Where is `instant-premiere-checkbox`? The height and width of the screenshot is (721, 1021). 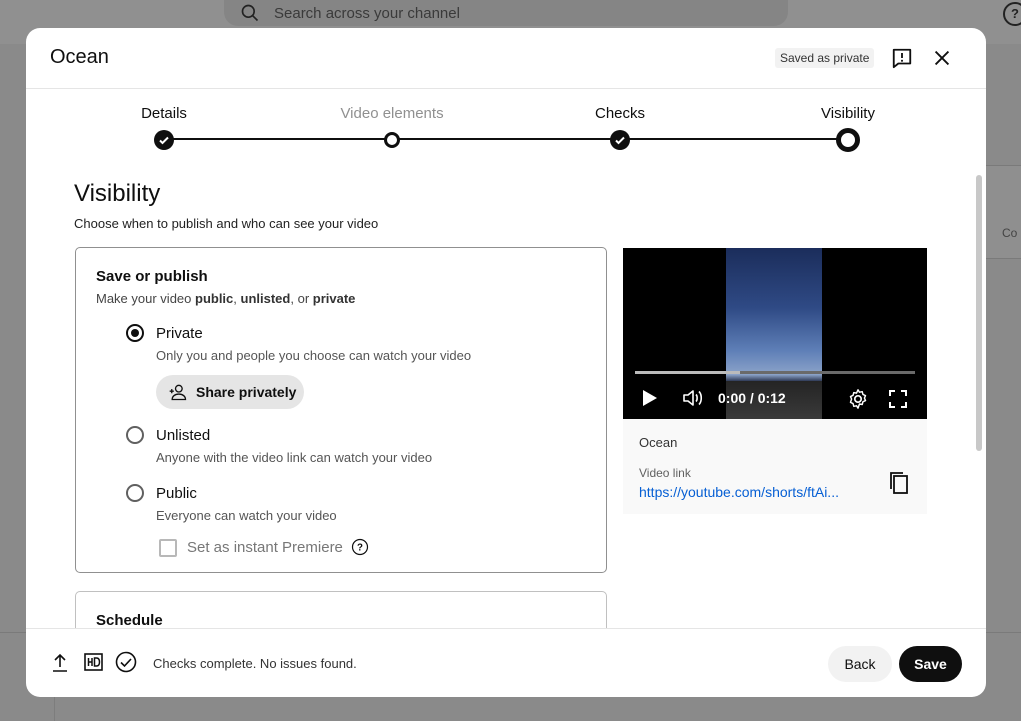
instant-premiere-checkbox is located at coordinates (168, 548).